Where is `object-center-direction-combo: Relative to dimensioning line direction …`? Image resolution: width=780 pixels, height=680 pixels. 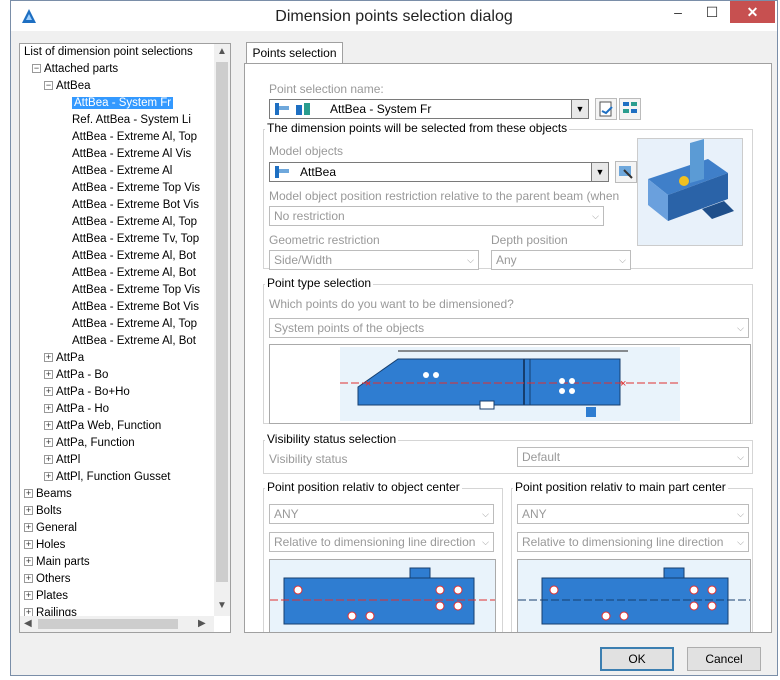 object-center-direction-combo: Relative to dimensioning line direction … is located at coordinates (381, 542).